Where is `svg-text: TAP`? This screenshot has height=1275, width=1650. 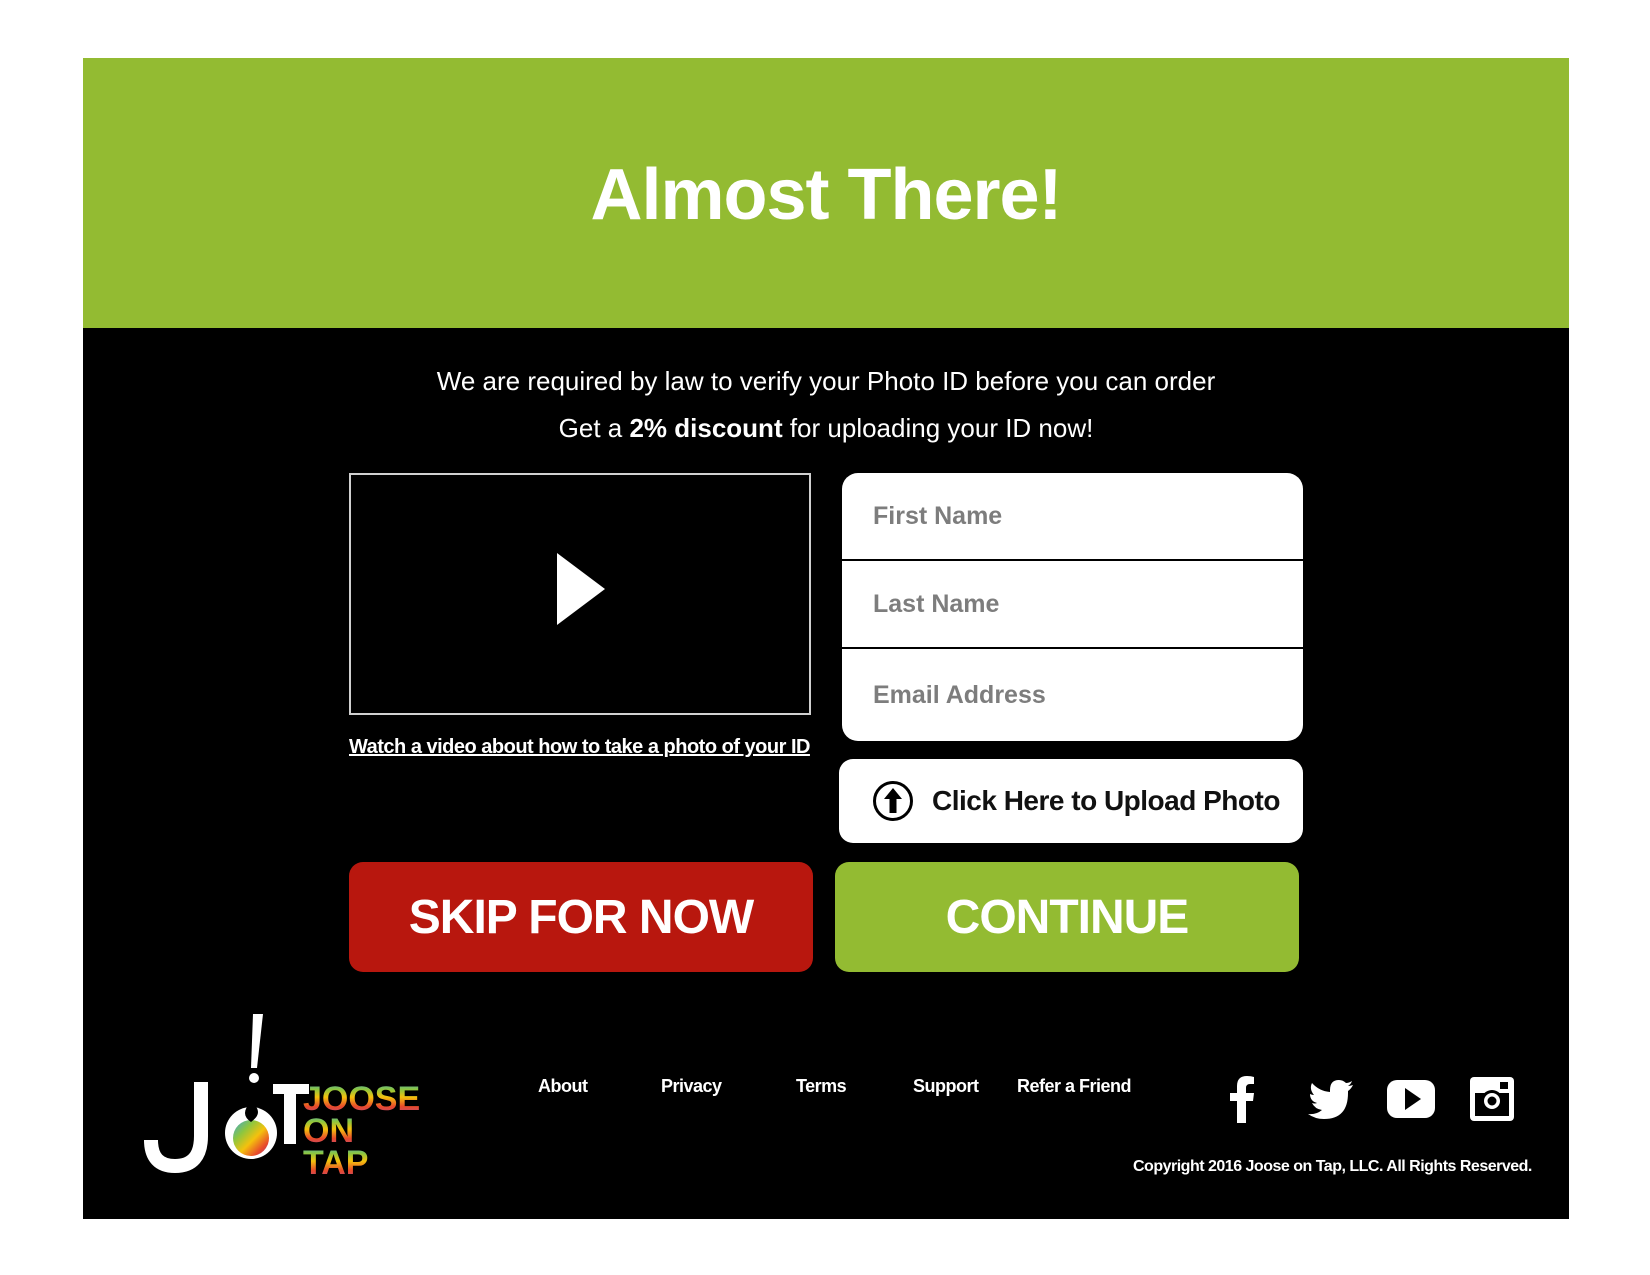 svg-text: TAP is located at coordinates (335, 1163).